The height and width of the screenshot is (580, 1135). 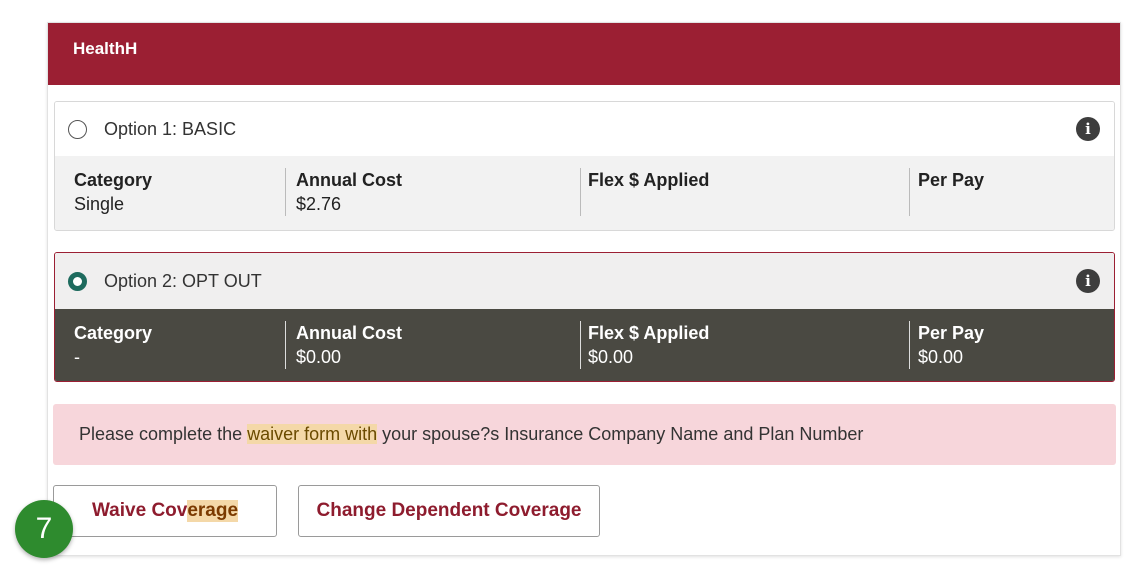 I want to click on option-header: Option 1: BASIC i, so click(x=584, y=129).